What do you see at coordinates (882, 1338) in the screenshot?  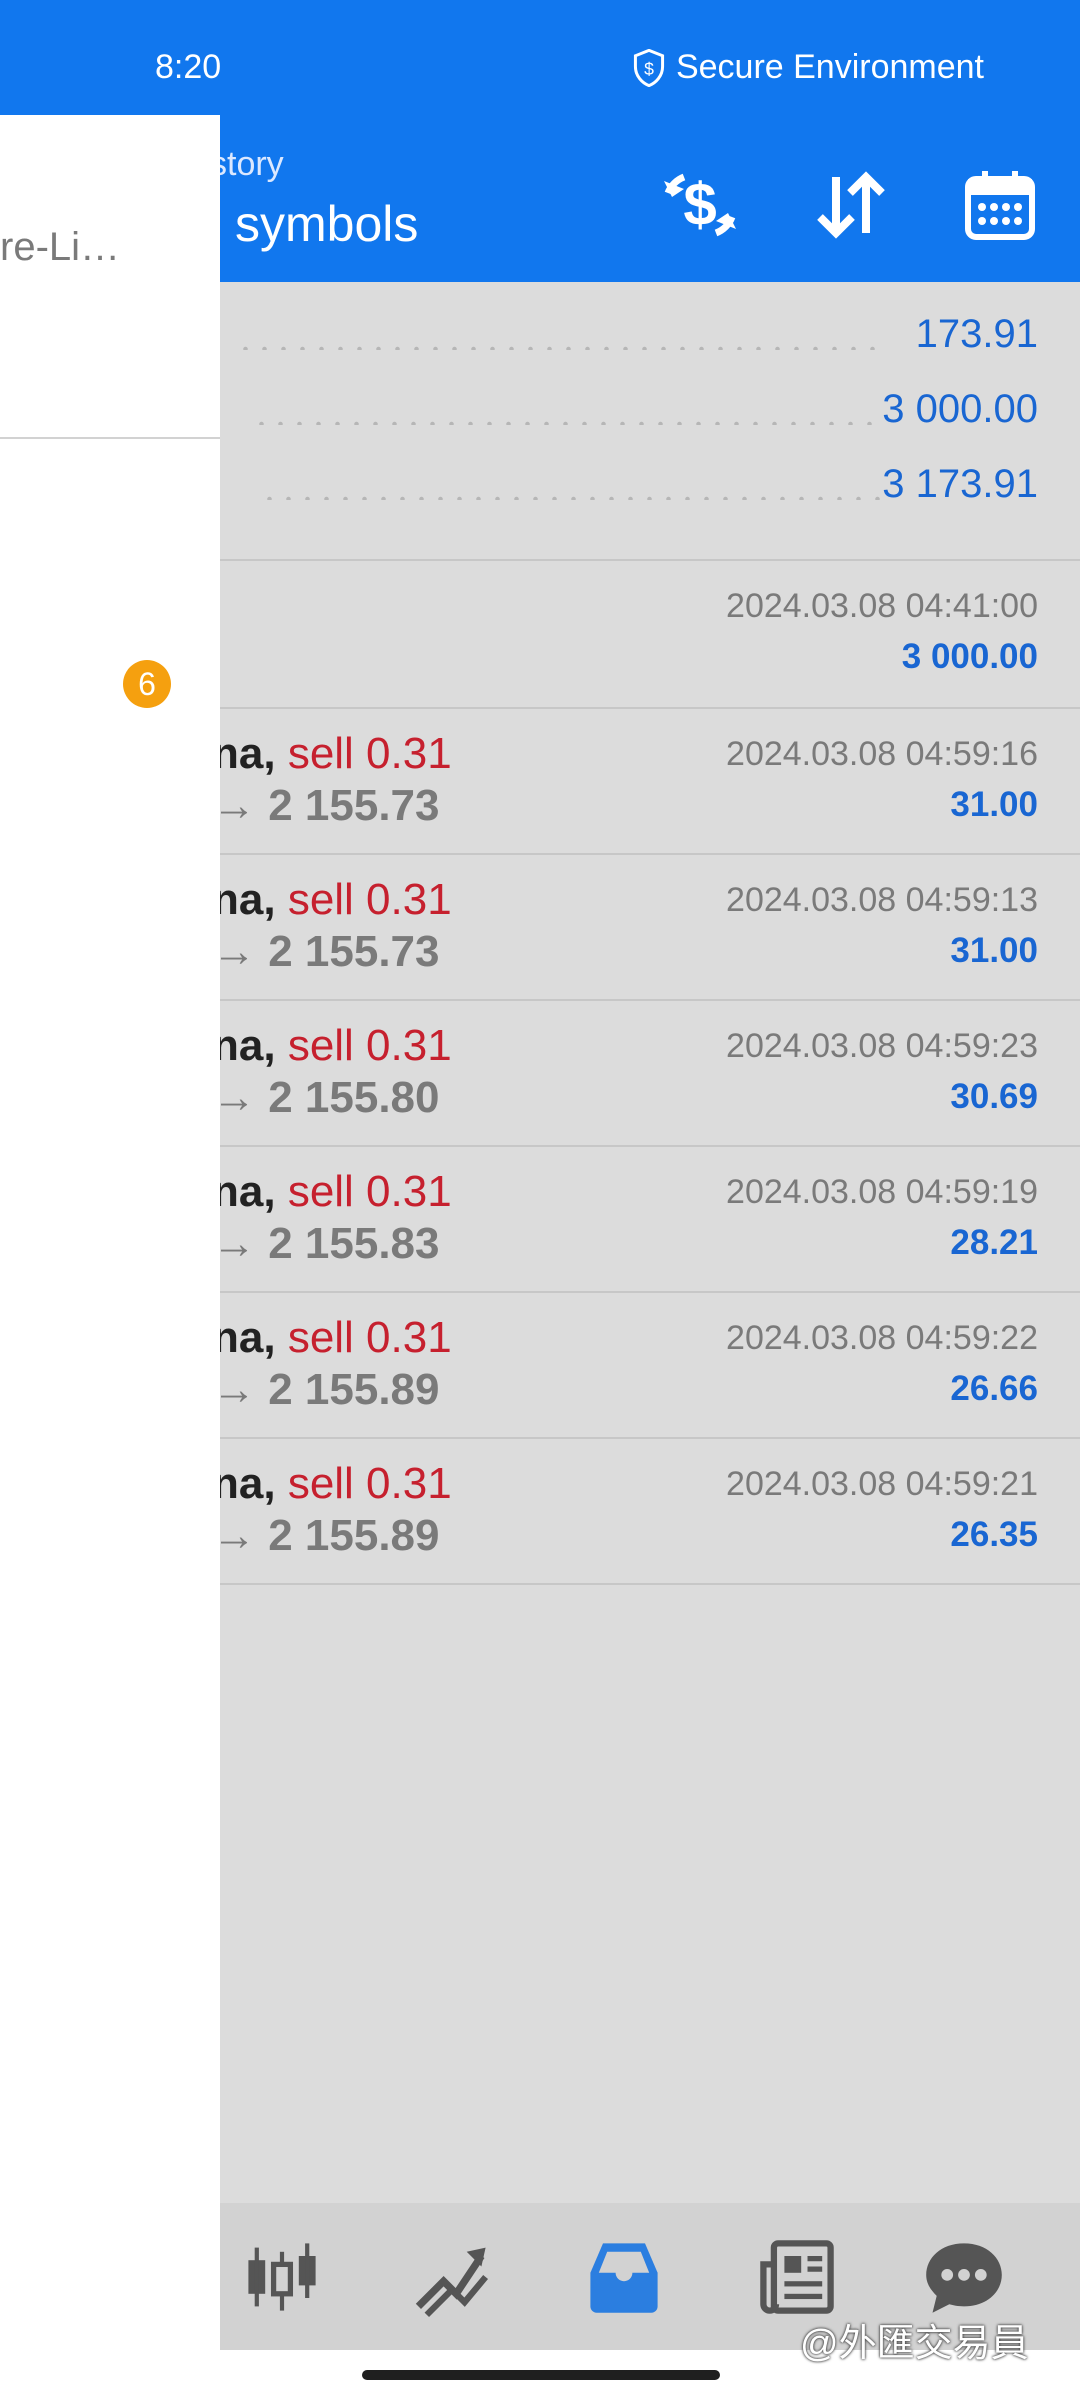 I see `deal-time: 2024.03.08 04:59:22` at bounding box center [882, 1338].